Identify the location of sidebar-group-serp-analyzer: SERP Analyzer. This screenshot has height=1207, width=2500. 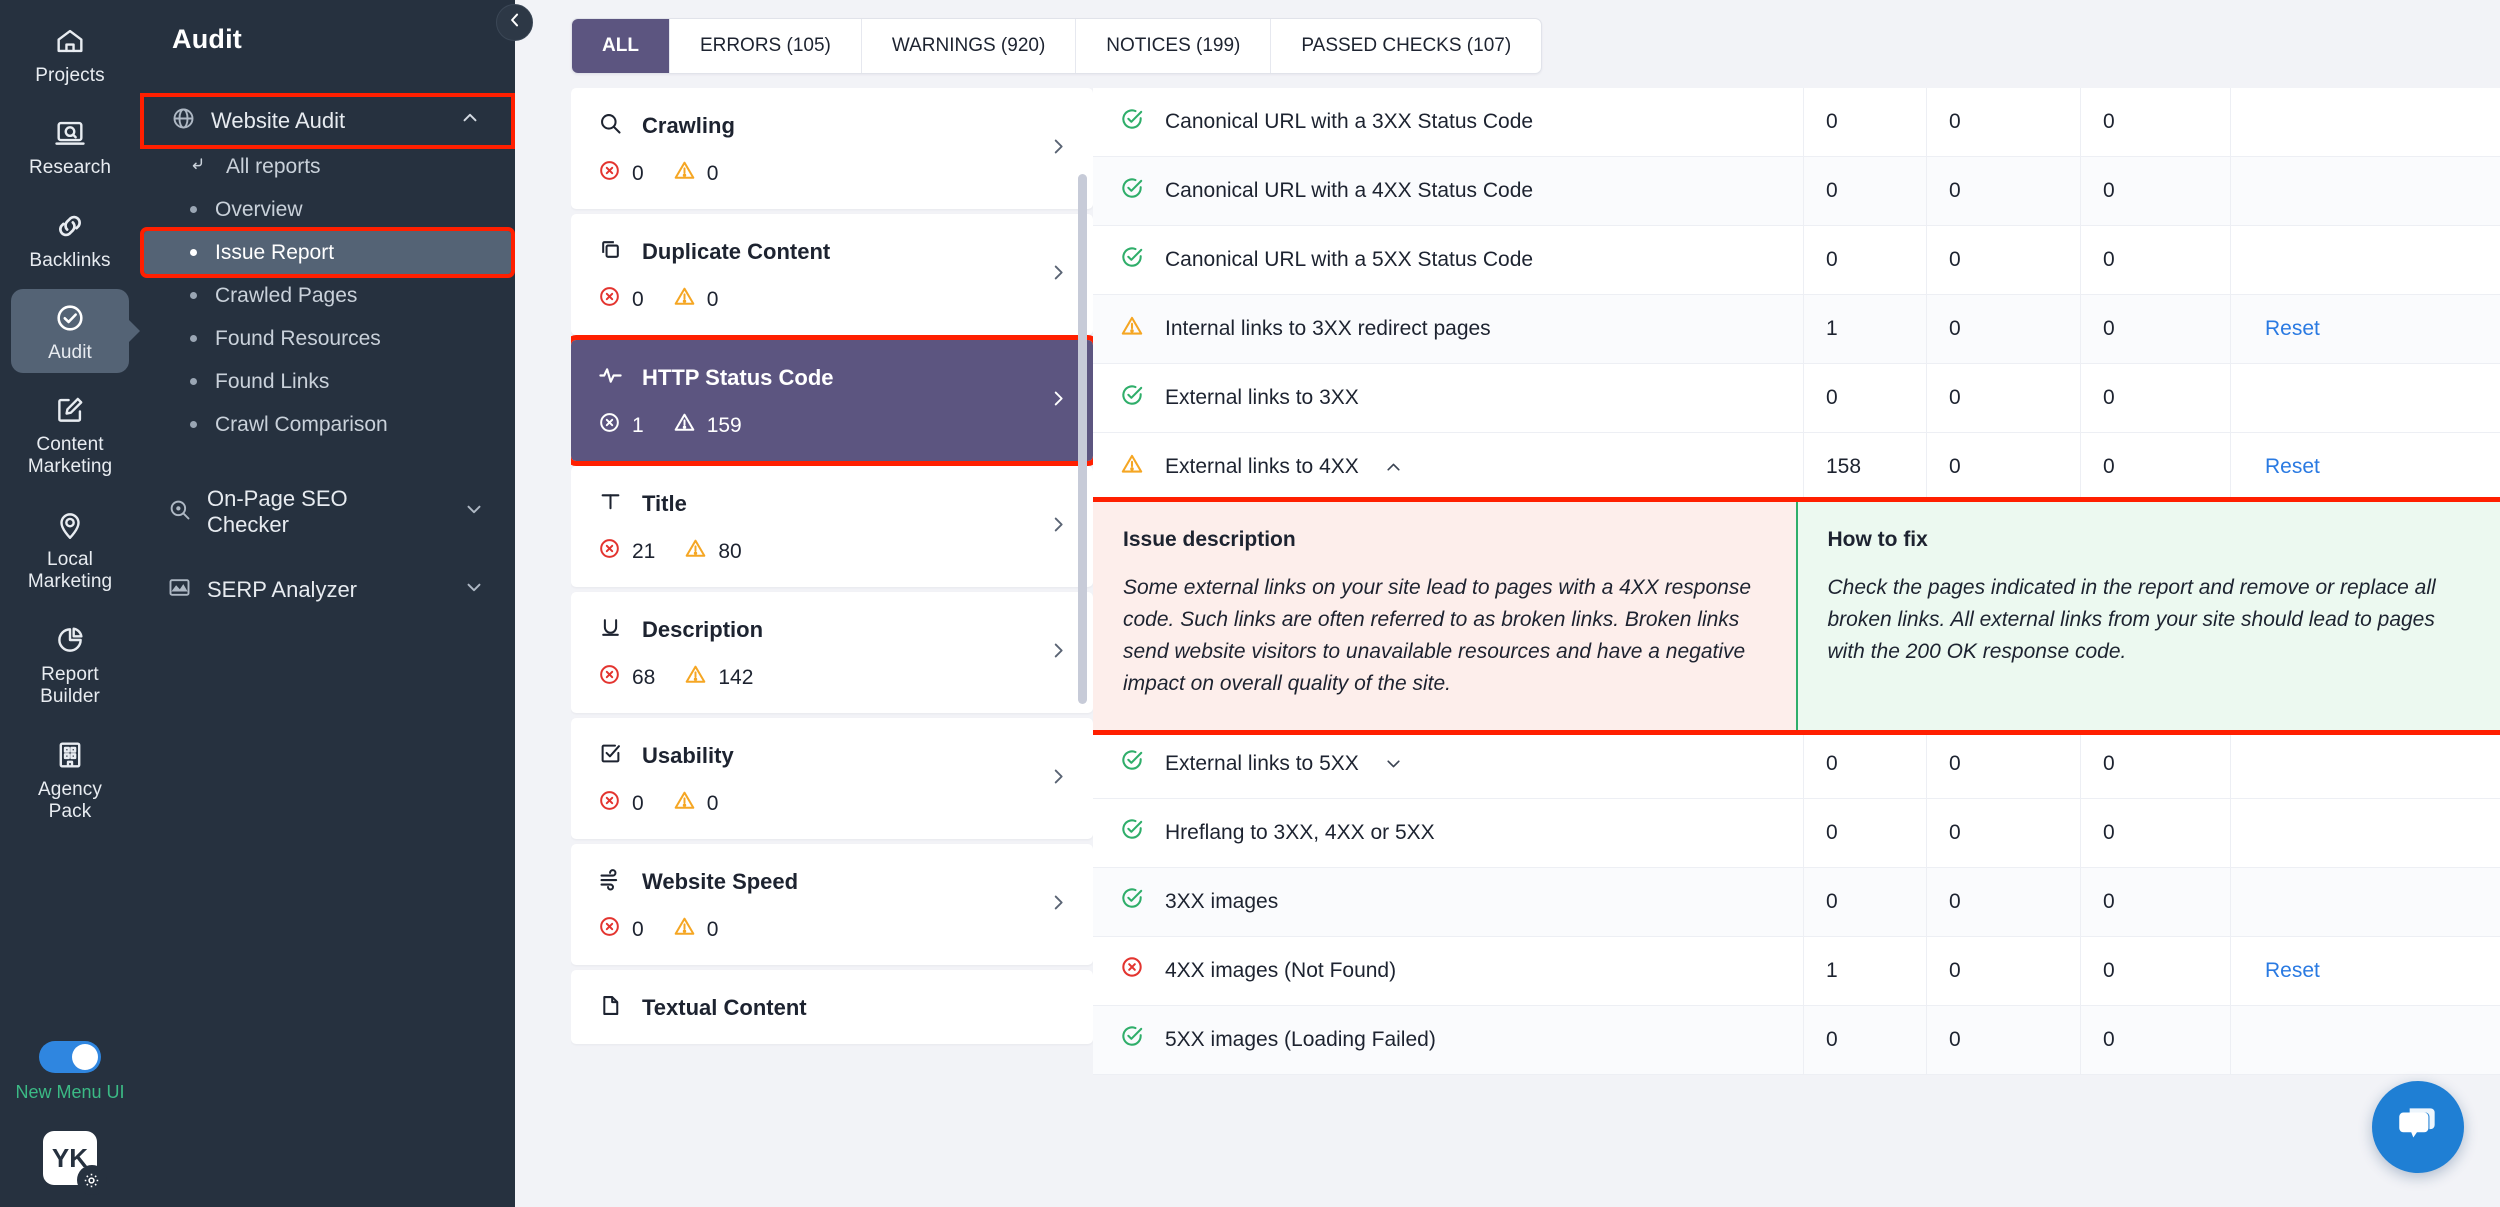
(327, 590).